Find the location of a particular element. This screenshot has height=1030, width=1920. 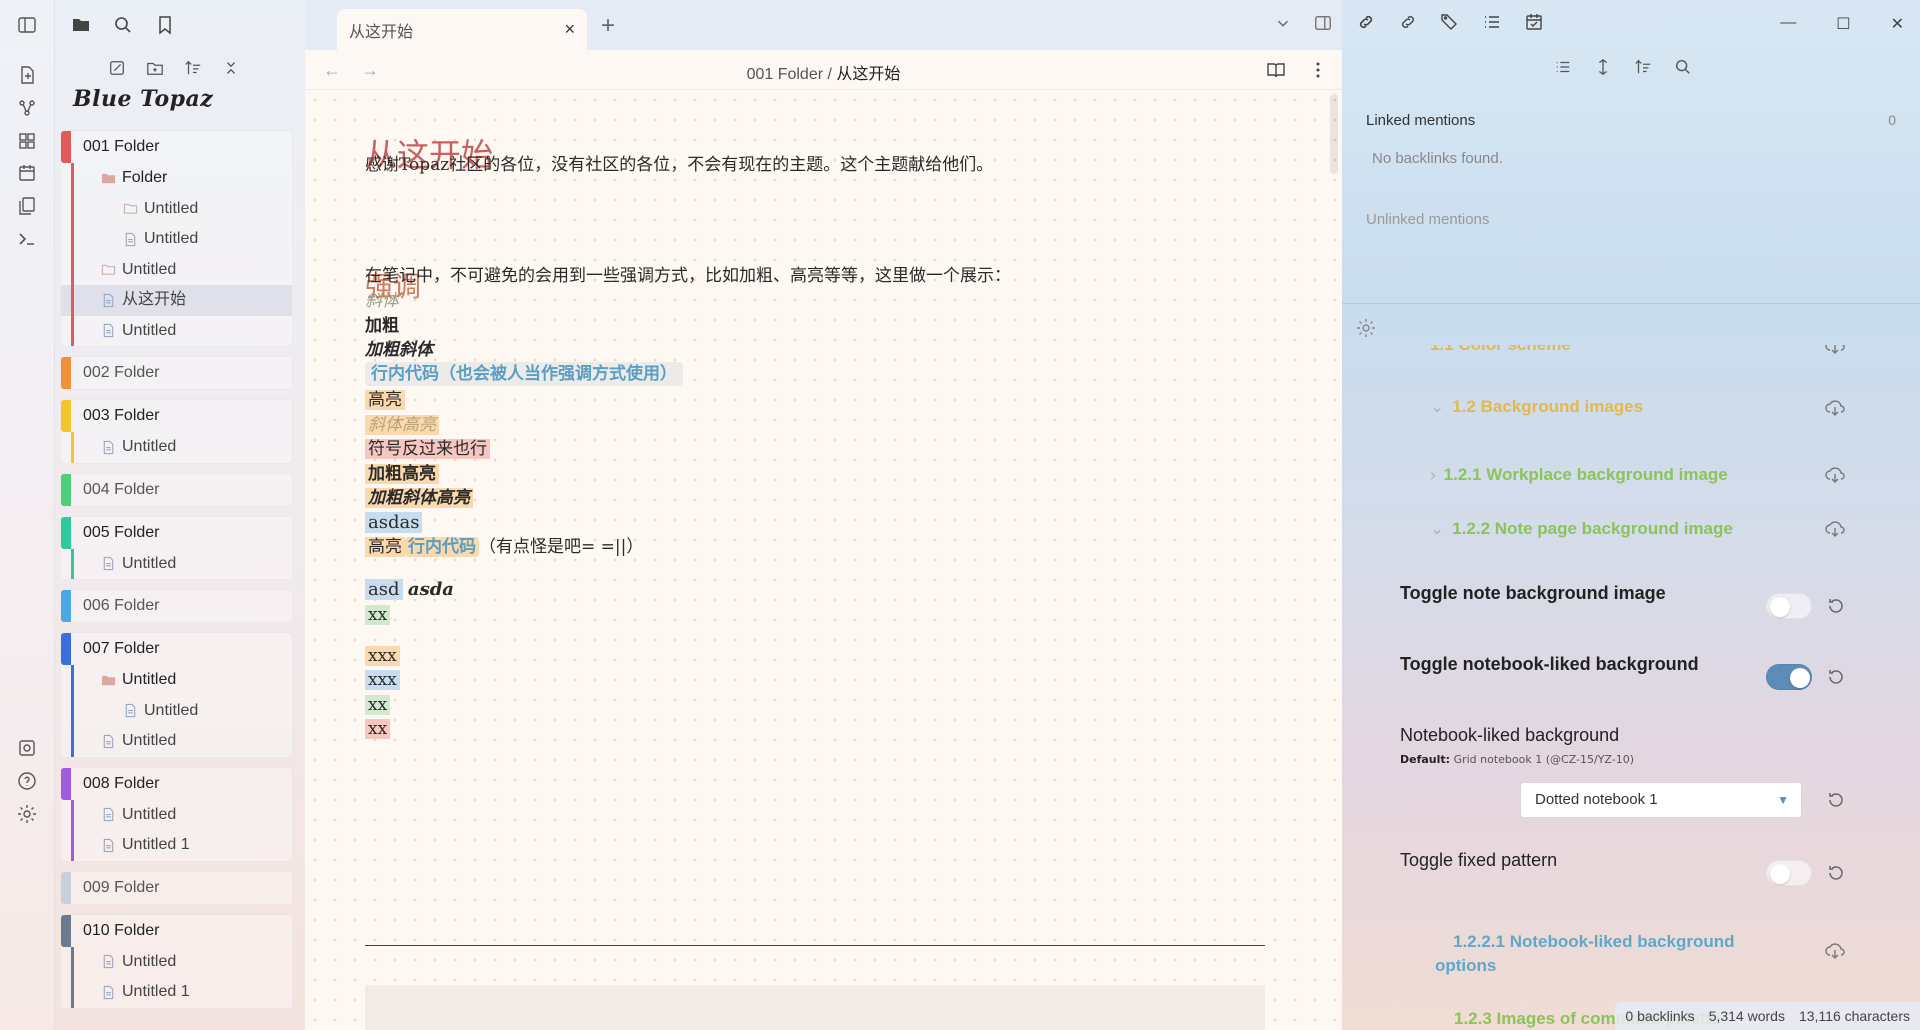

close-window-button: ✕ is located at coordinates (1897, 24).